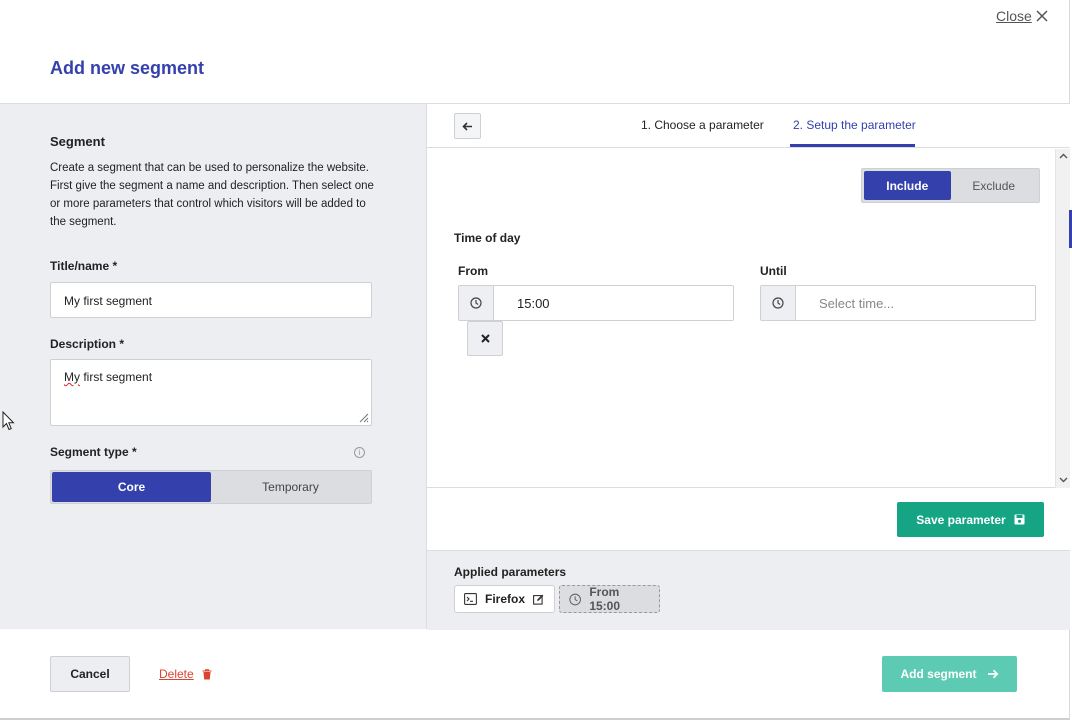 The width and height of the screenshot is (1072, 723). I want to click on description-textarea: My first segment, so click(211, 392).